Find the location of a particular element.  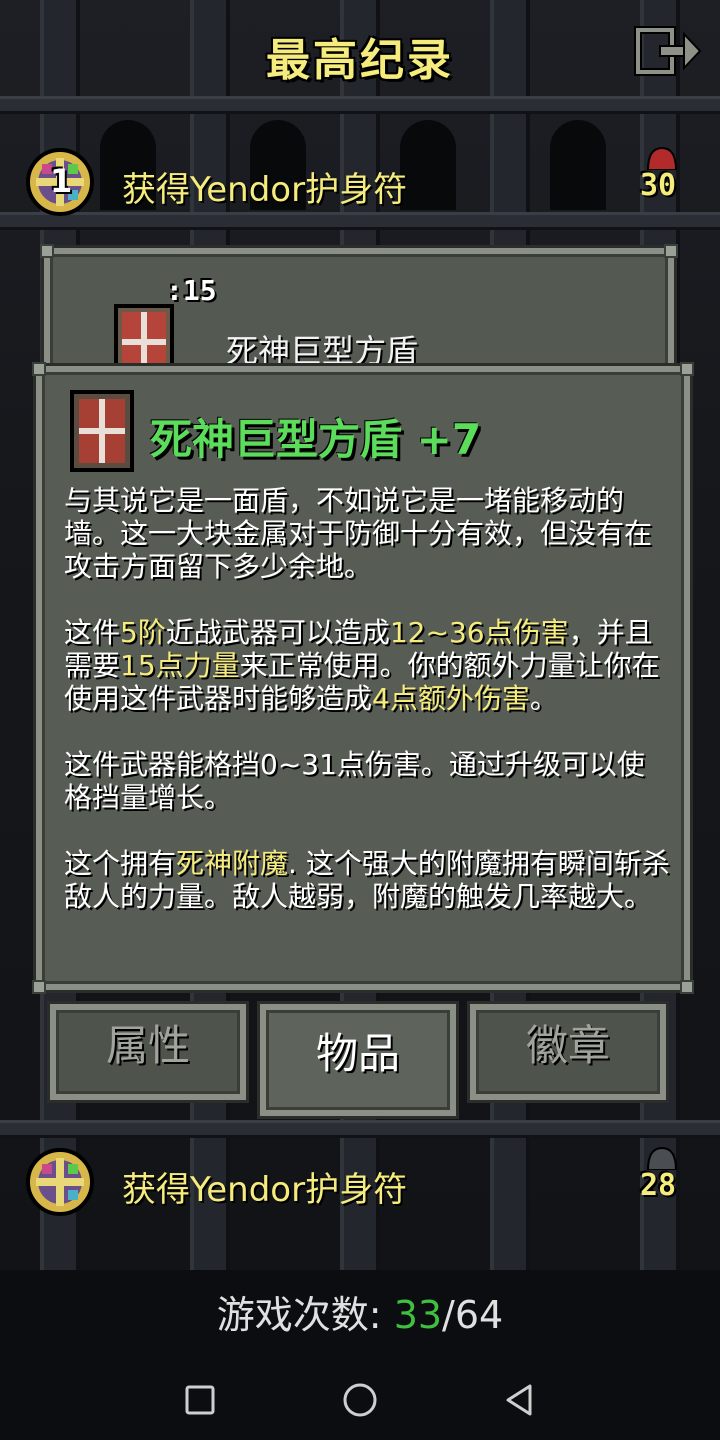

exit-icon is located at coordinates (669, 51).